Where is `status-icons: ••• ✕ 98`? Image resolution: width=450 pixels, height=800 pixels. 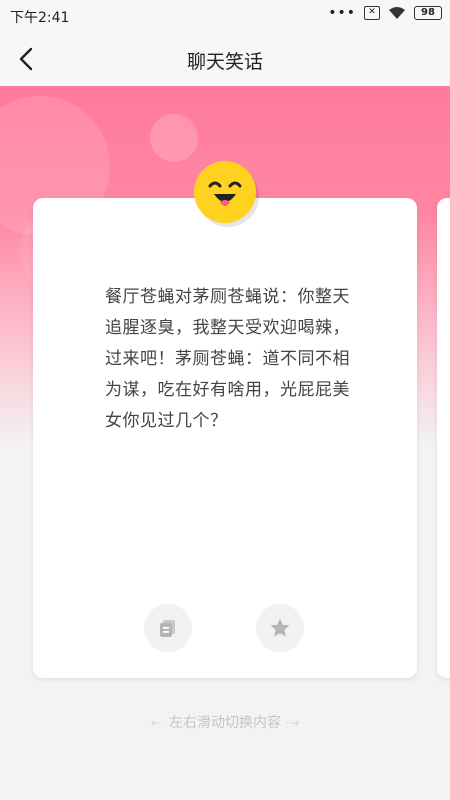
status-icons: ••• ✕ 98 is located at coordinates (385, 13).